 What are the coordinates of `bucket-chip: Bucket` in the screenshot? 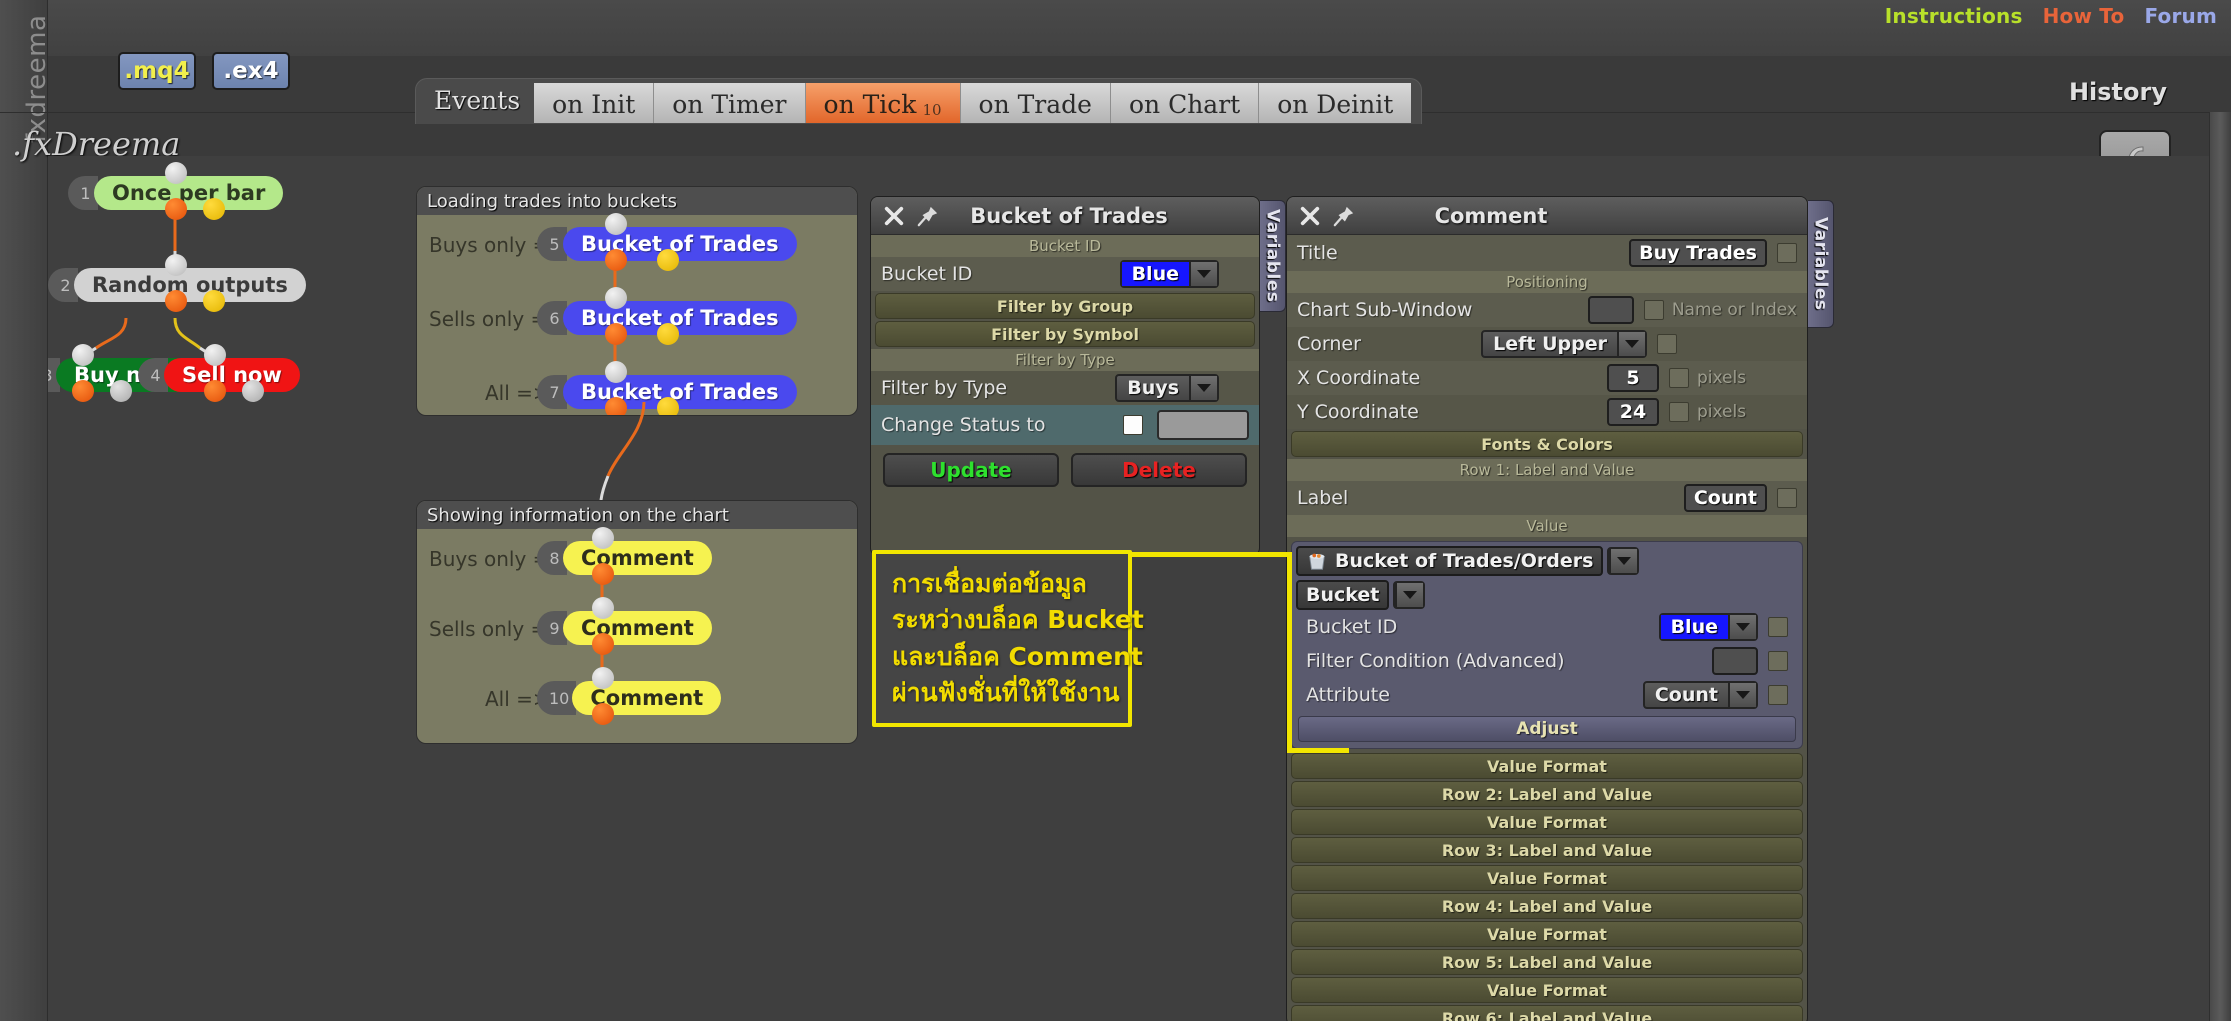 It's located at (1343, 595).